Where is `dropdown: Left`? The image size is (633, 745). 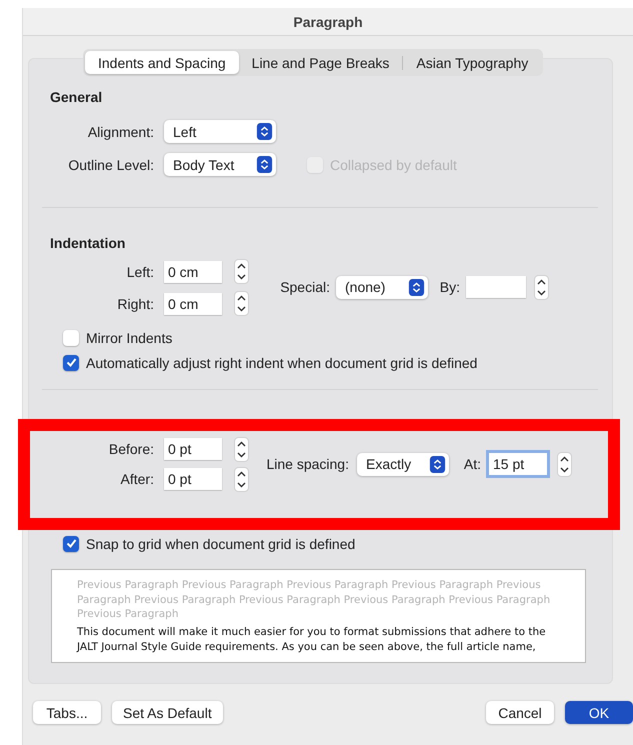 dropdown: Left is located at coordinates (220, 131).